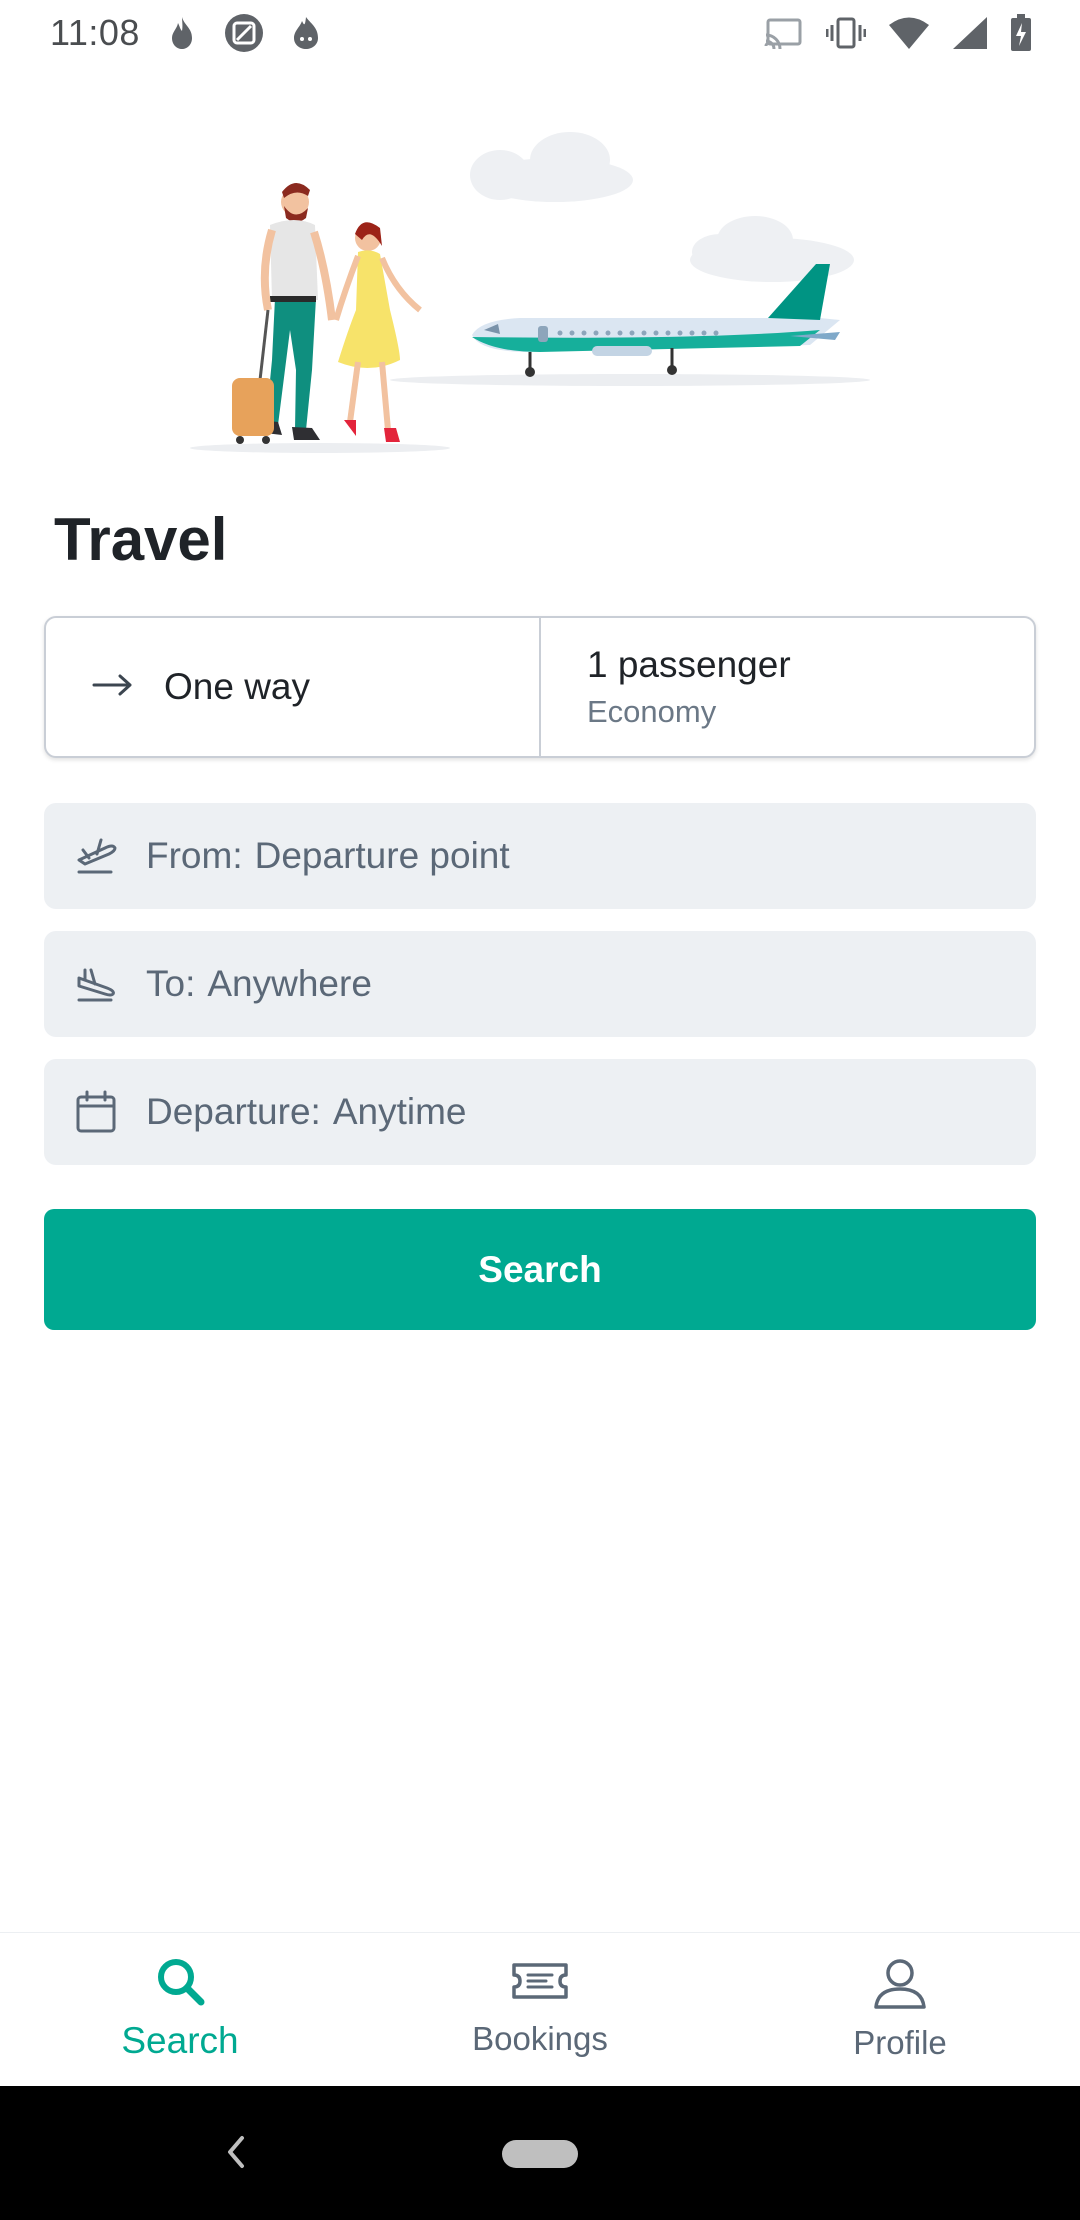 Image resolution: width=1080 pixels, height=2220 pixels. What do you see at coordinates (689, 664) in the screenshot?
I see `passengers-label: 1 passenger` at bounding box center [689, 664].